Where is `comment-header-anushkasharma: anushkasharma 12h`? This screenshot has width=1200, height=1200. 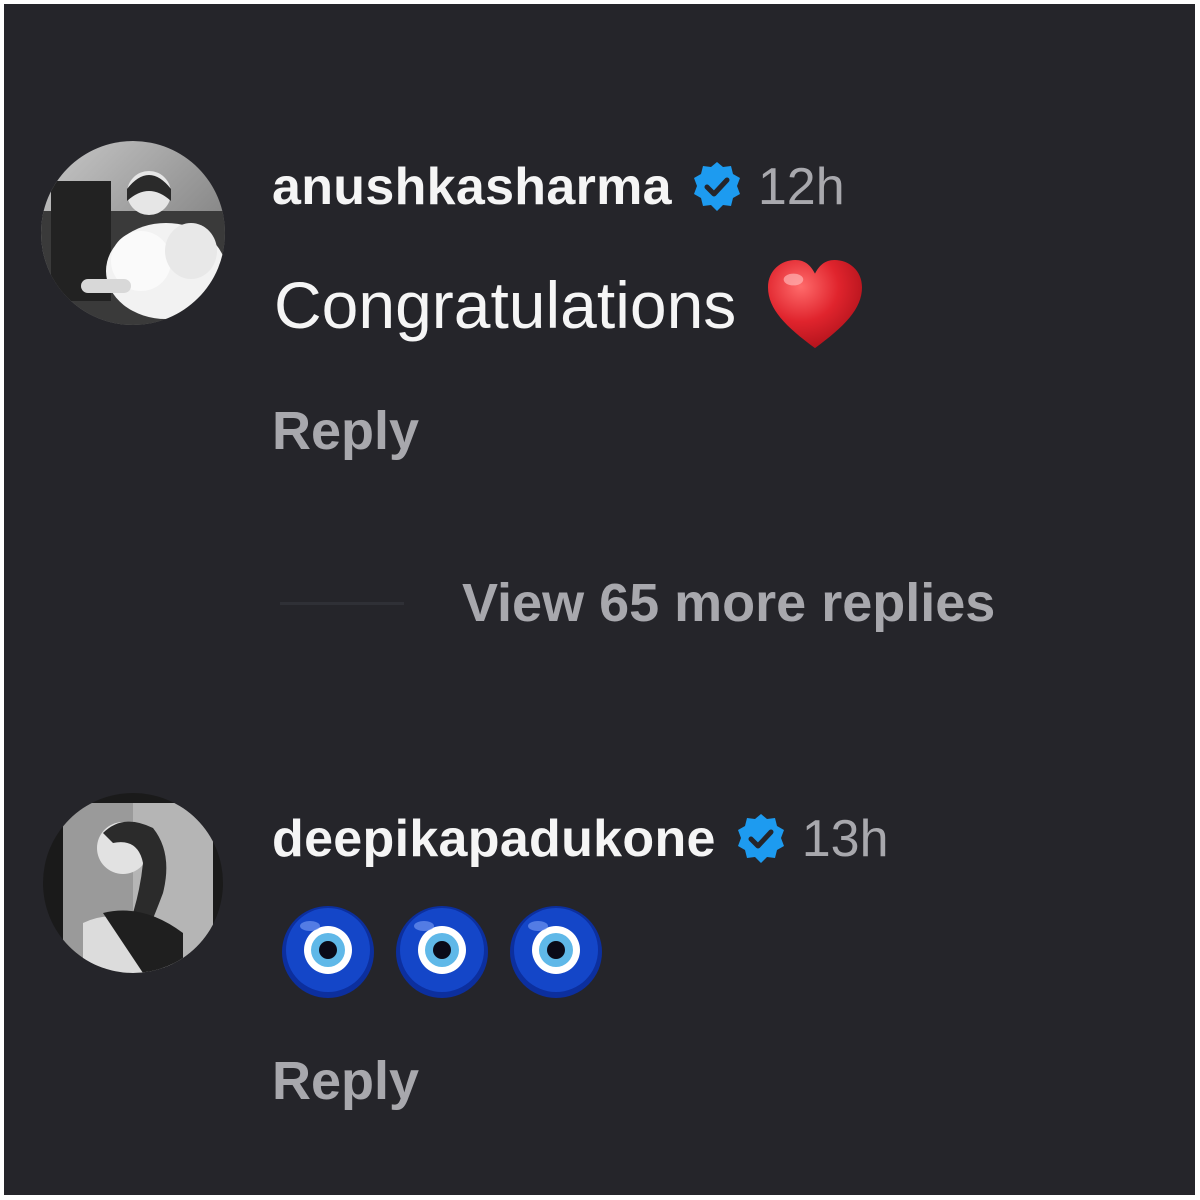
comment-header-anushkasharma: anushkasharma 12h is located at coordinates (558, 187).